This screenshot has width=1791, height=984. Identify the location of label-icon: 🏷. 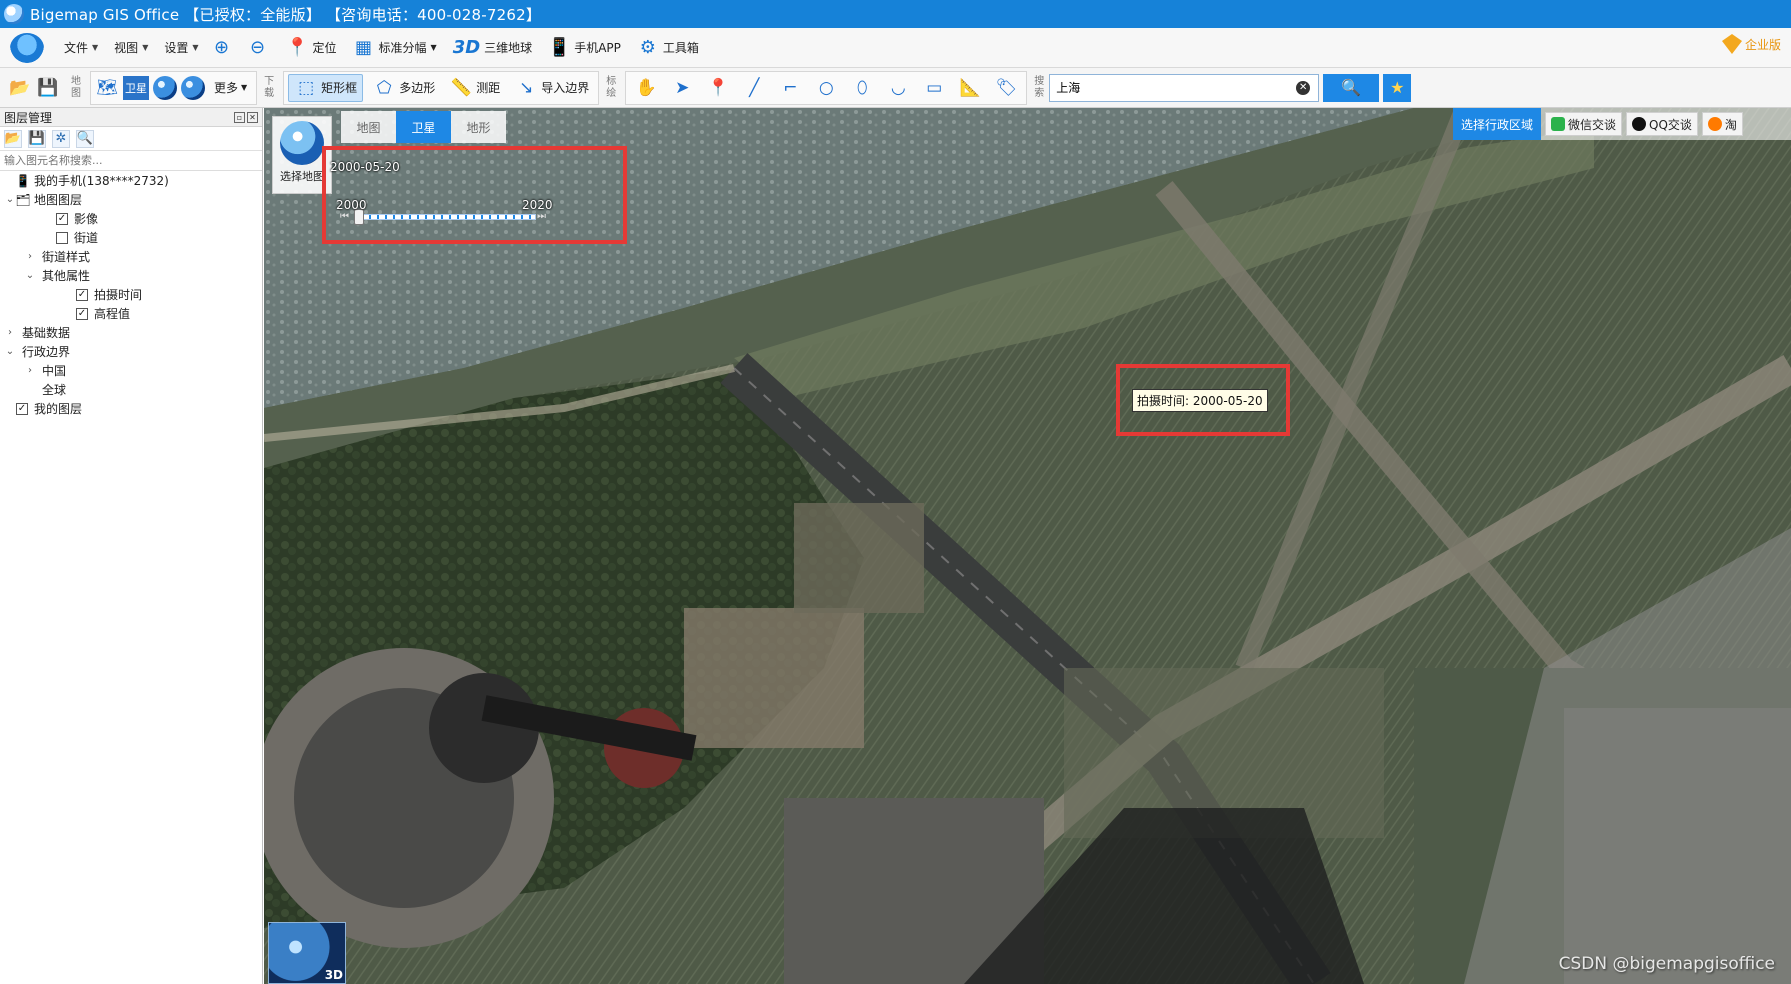
(1006, 88).